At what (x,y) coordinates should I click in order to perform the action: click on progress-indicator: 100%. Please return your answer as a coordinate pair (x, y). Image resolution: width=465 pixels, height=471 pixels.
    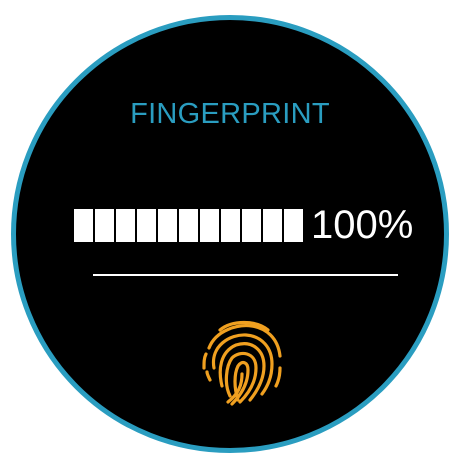
    Looking at the image, I should click on (243, 225).